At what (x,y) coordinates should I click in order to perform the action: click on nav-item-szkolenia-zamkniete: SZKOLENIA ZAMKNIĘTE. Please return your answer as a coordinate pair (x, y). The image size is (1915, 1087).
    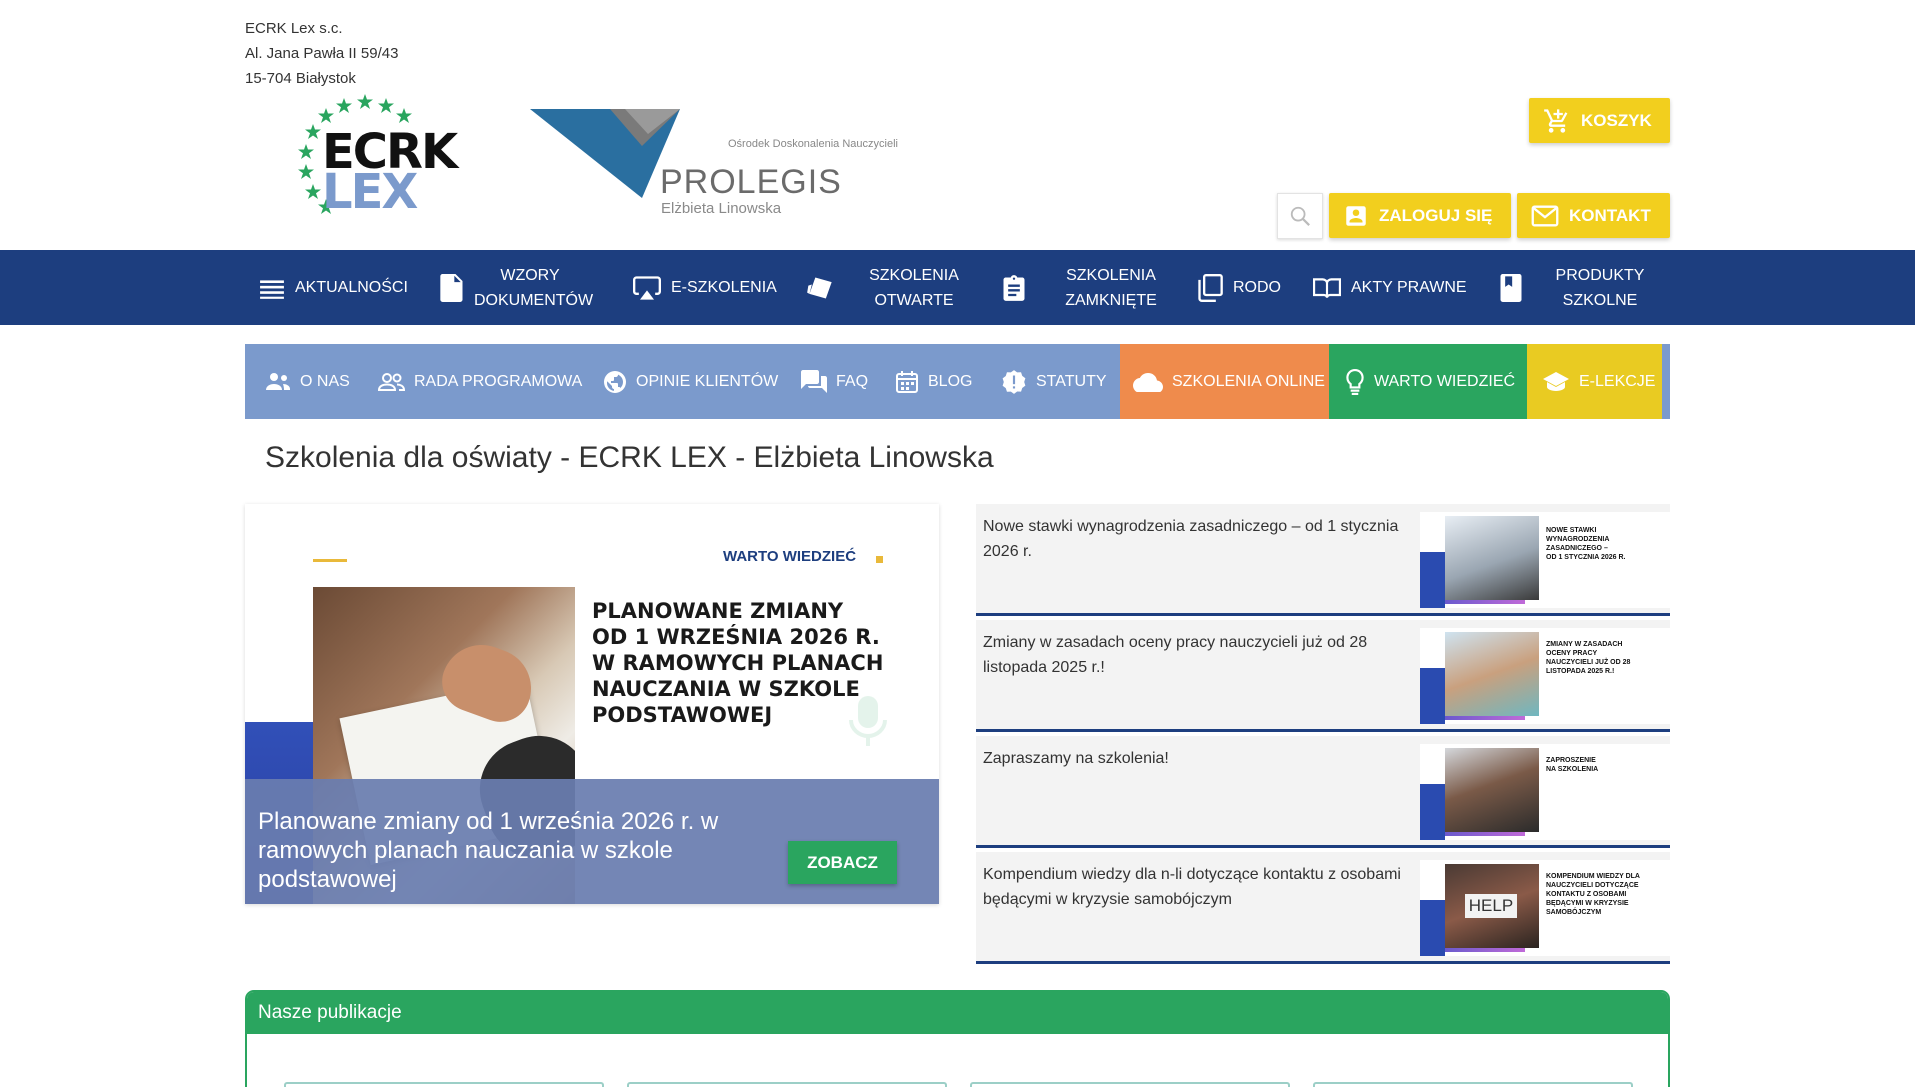
    Looking at the image, I should click on (1094, 287).